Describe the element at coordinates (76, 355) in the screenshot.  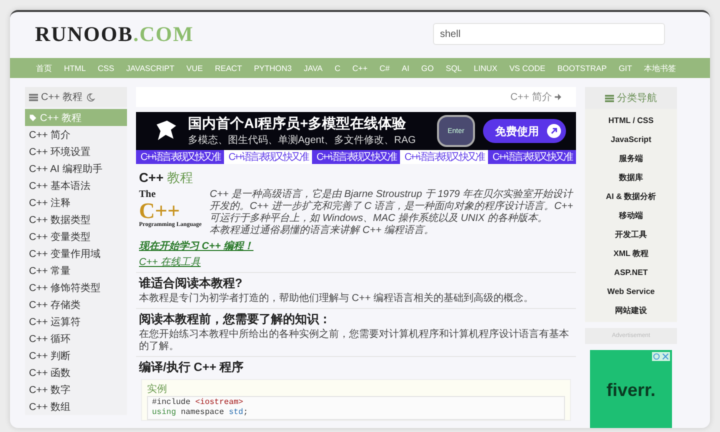
I see `sidebar-item: C++ 判断` at that location.